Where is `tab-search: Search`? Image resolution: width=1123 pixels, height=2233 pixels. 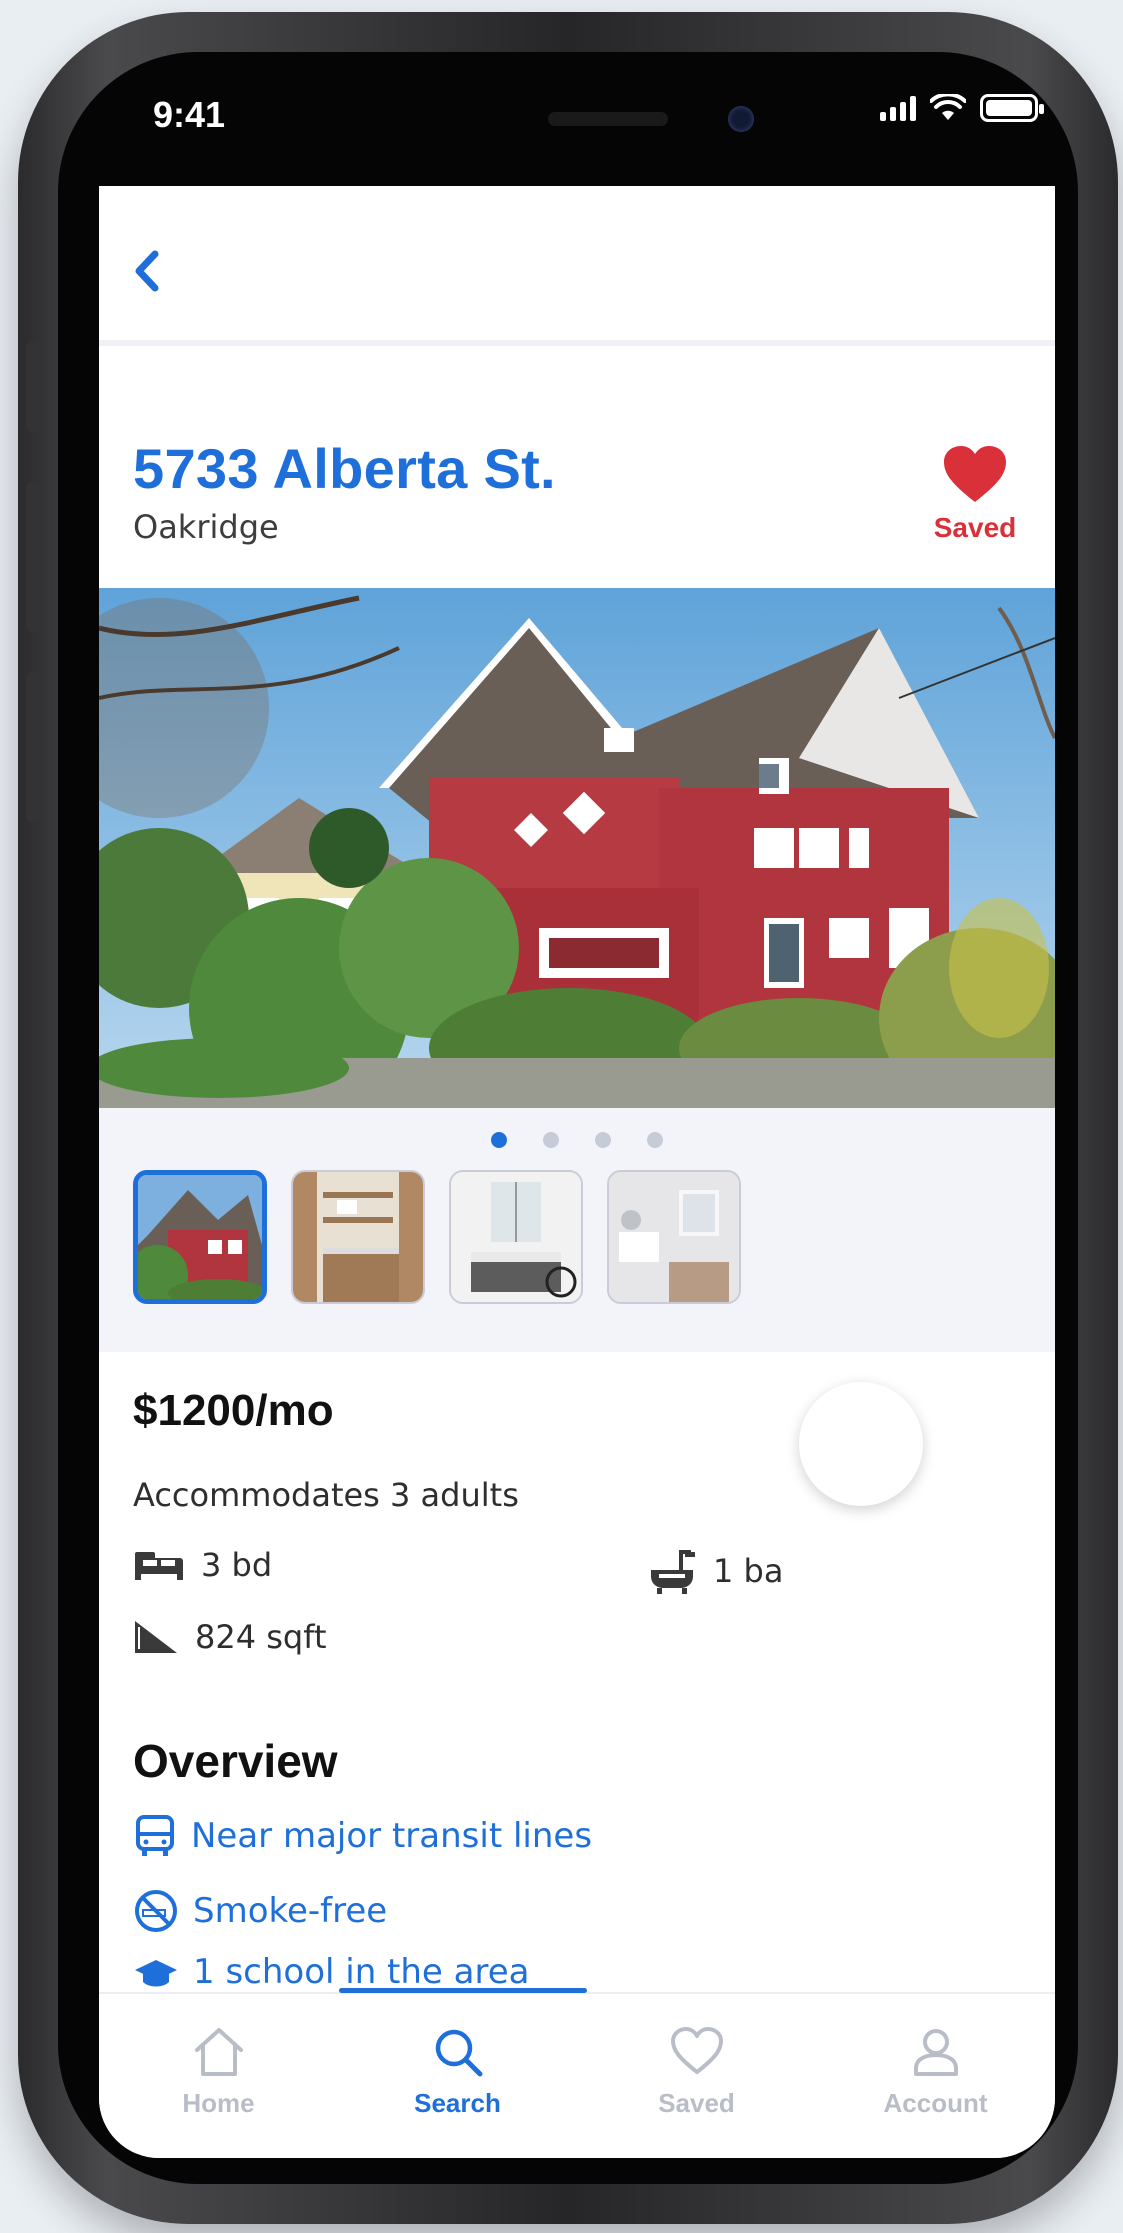
tab-search: Search is located at coordinates (457, 2076).